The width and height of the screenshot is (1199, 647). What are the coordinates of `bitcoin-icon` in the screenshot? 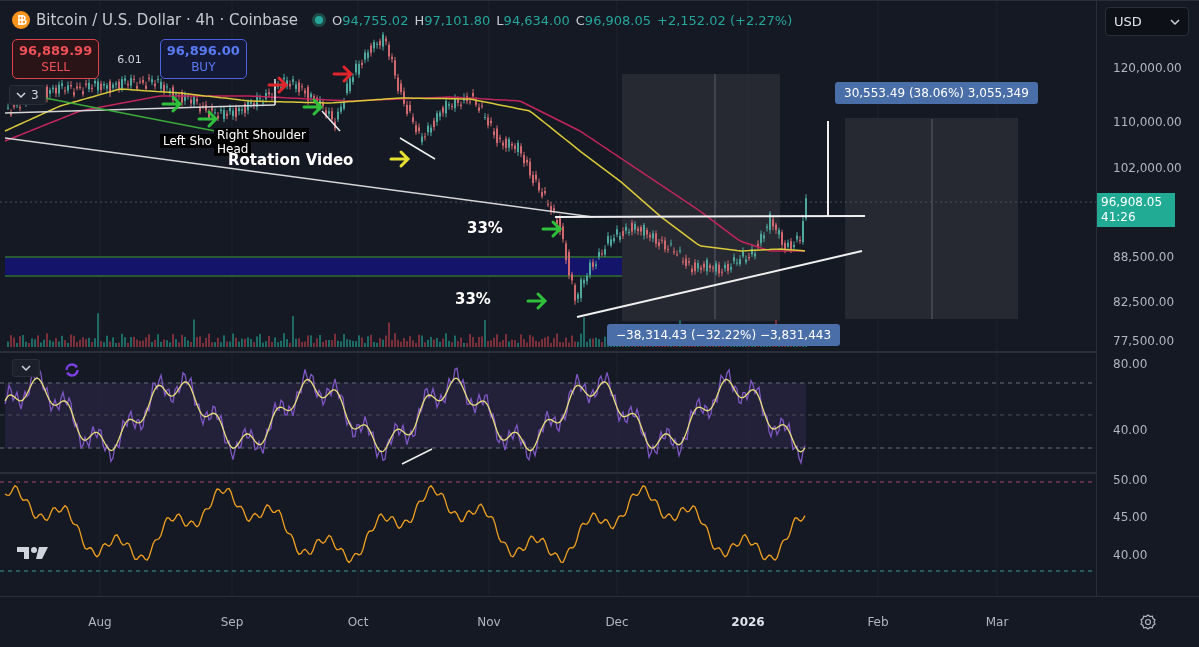 It's located at (21, 20).